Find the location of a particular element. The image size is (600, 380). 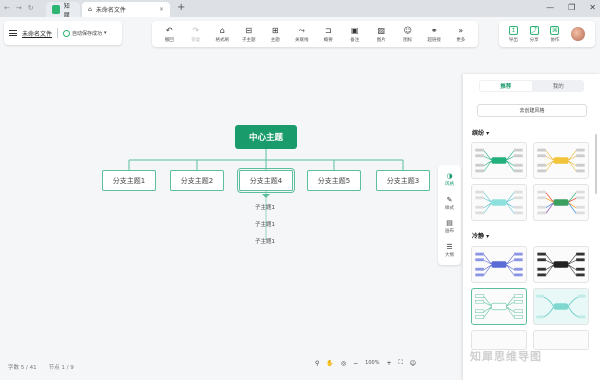

hand-icon: ✋ is located at coordinates (329, 363).